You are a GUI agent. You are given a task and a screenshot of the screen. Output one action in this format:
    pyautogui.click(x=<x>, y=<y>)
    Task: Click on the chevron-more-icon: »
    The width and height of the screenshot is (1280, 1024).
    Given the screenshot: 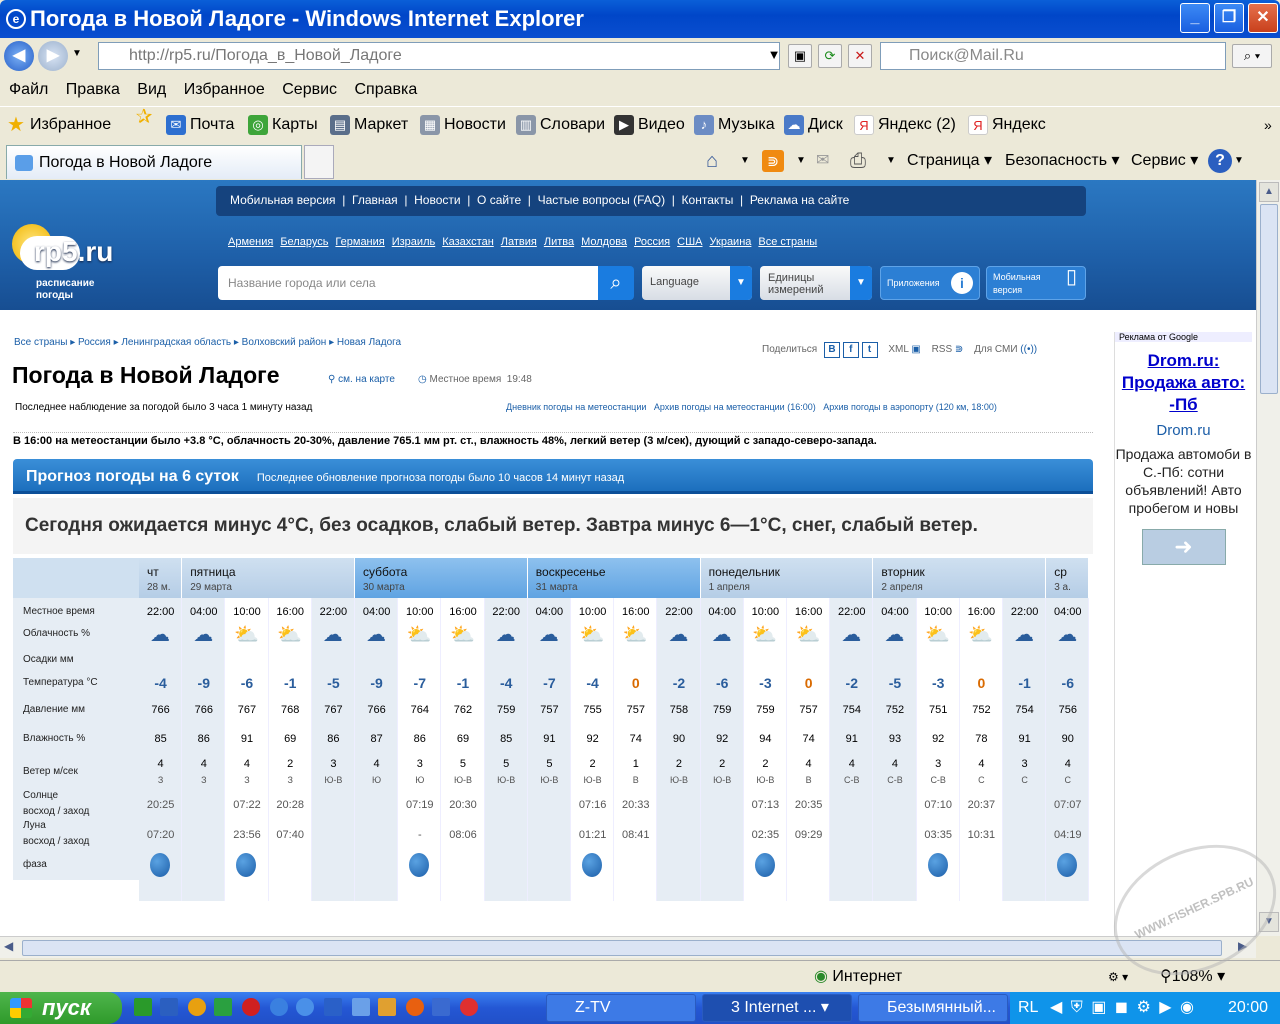 What is the action you would take?
    pyautogui.click(x=1268, y=125)
    